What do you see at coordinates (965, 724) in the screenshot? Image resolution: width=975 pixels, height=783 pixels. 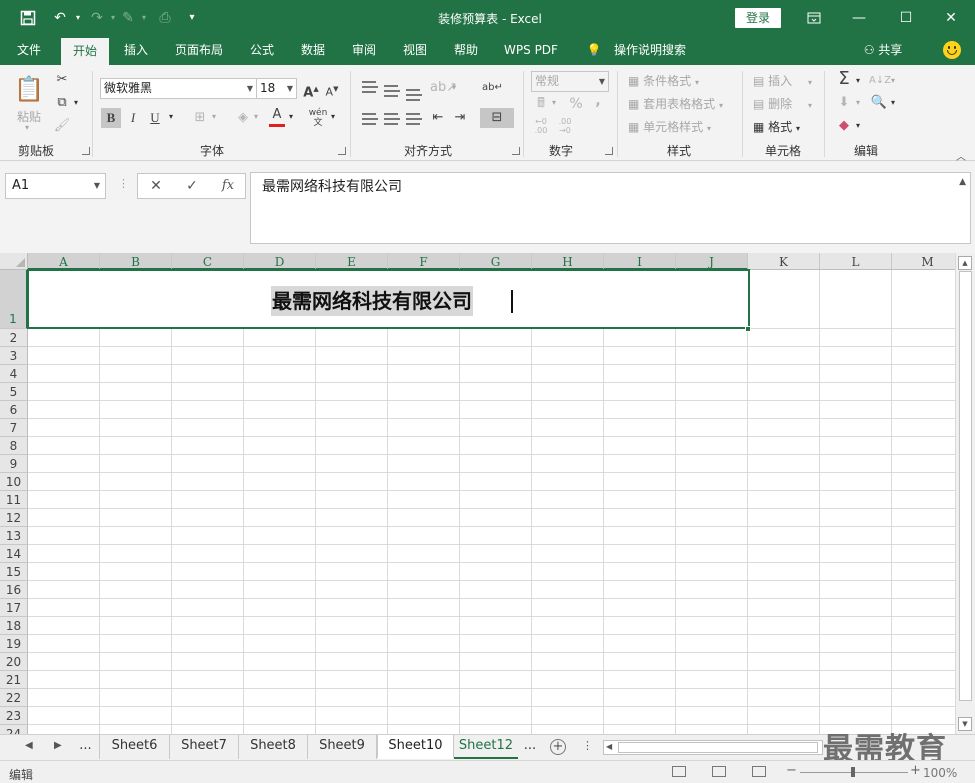 I see `scroll-down-icon: ▼` at bounding box center [965, 724].